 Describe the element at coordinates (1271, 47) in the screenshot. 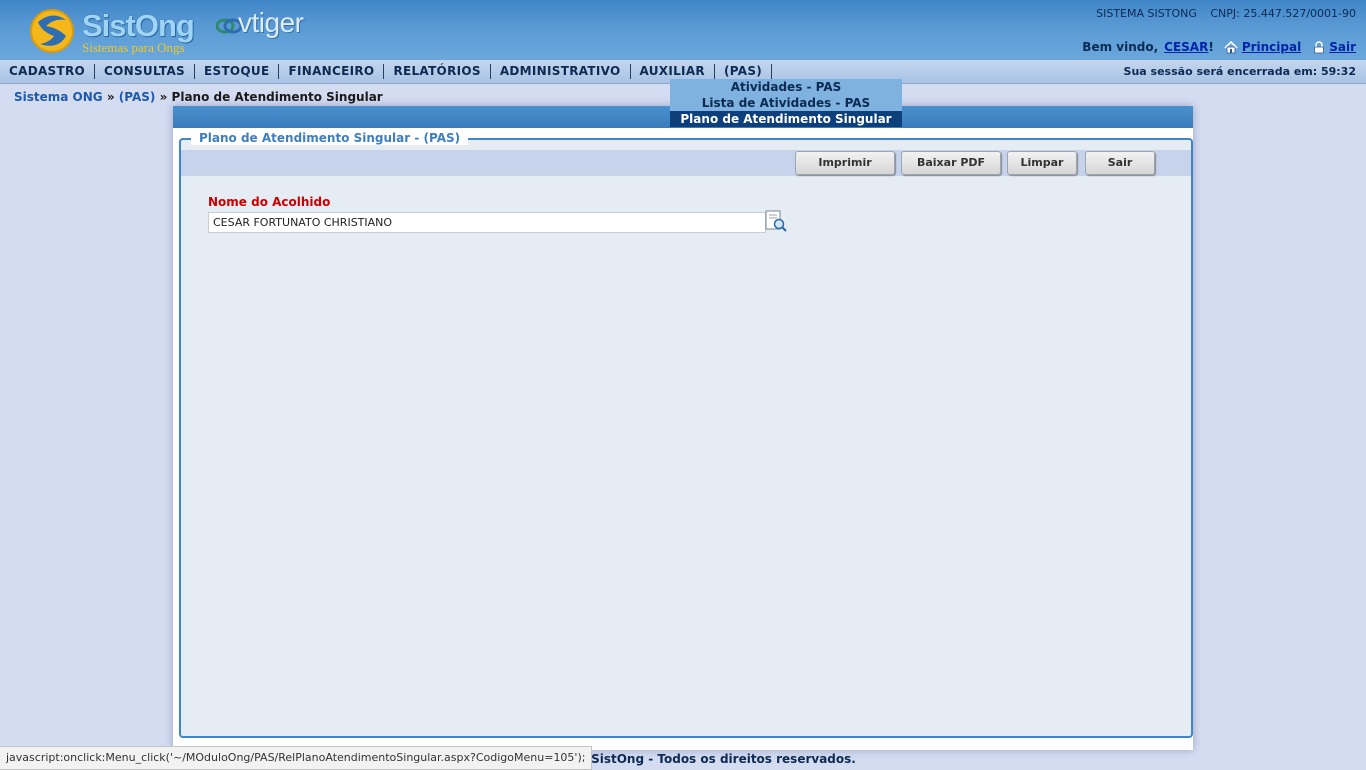

I see `principal-link: Principal` at that location.